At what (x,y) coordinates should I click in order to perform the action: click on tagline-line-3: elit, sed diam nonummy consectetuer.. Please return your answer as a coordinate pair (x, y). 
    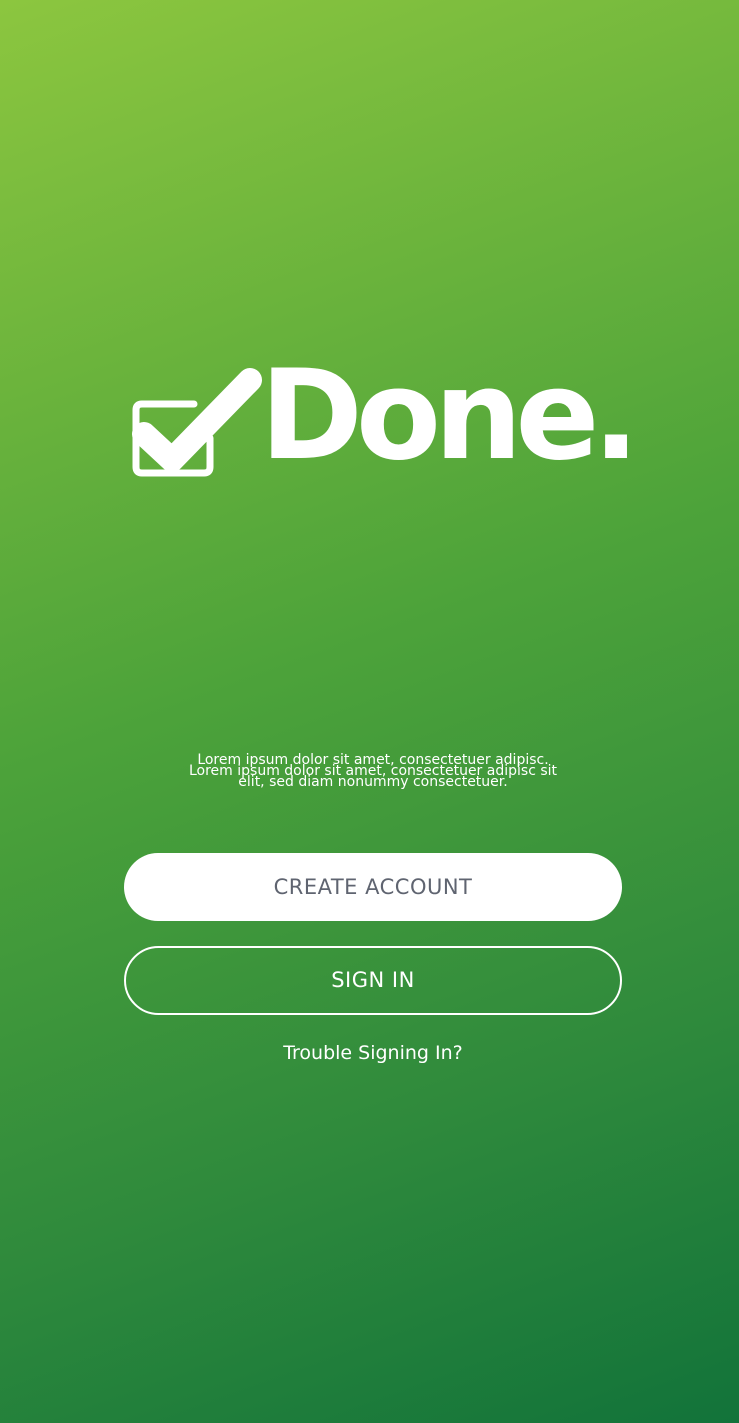
    Looking at the image, I should click on (373, 782).